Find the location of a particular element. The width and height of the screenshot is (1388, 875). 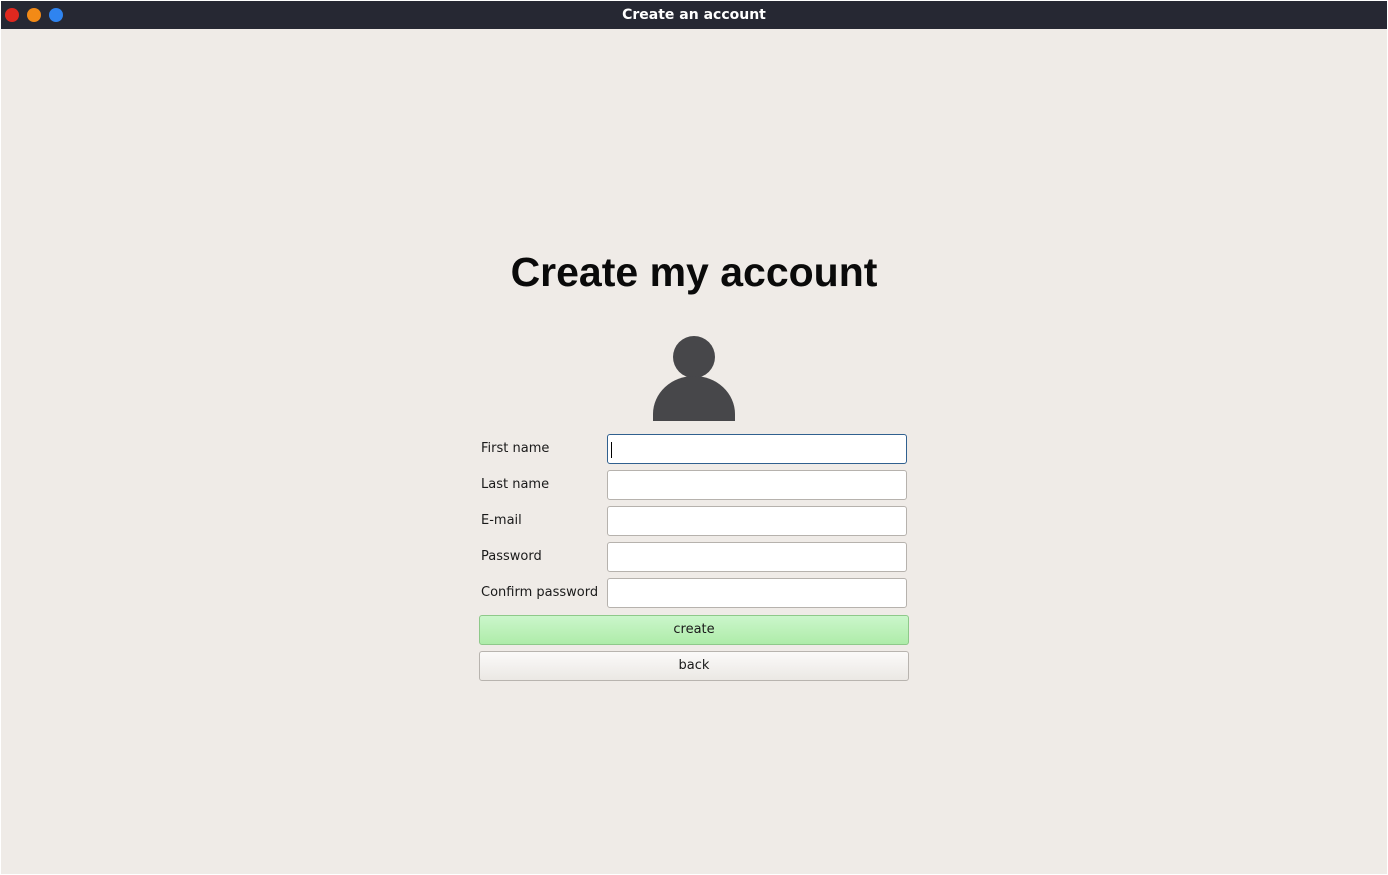

confirm-password-input is located at coordinates (757, 593).